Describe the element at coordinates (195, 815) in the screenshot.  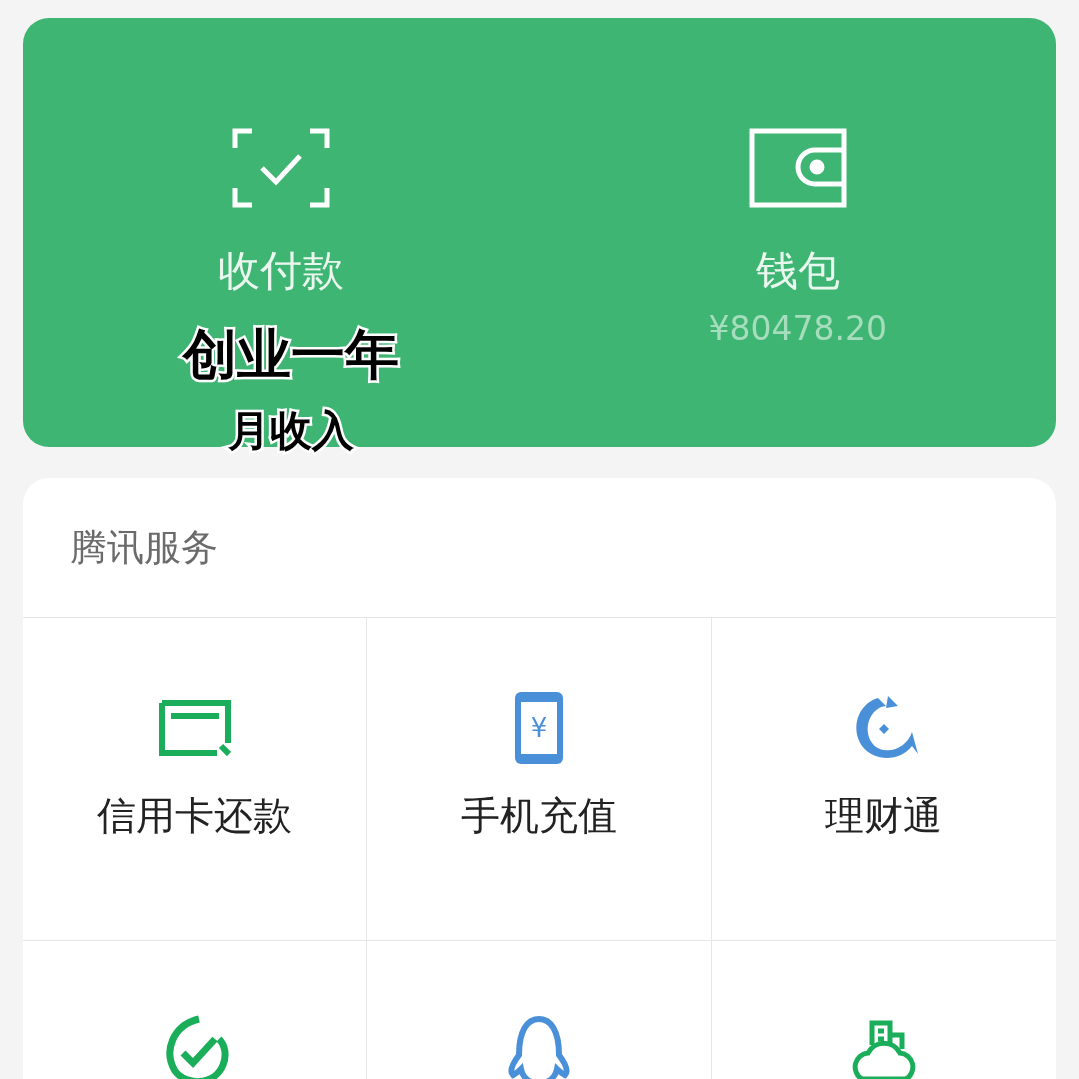
I see `service-label: 信用卡还款` at that location.